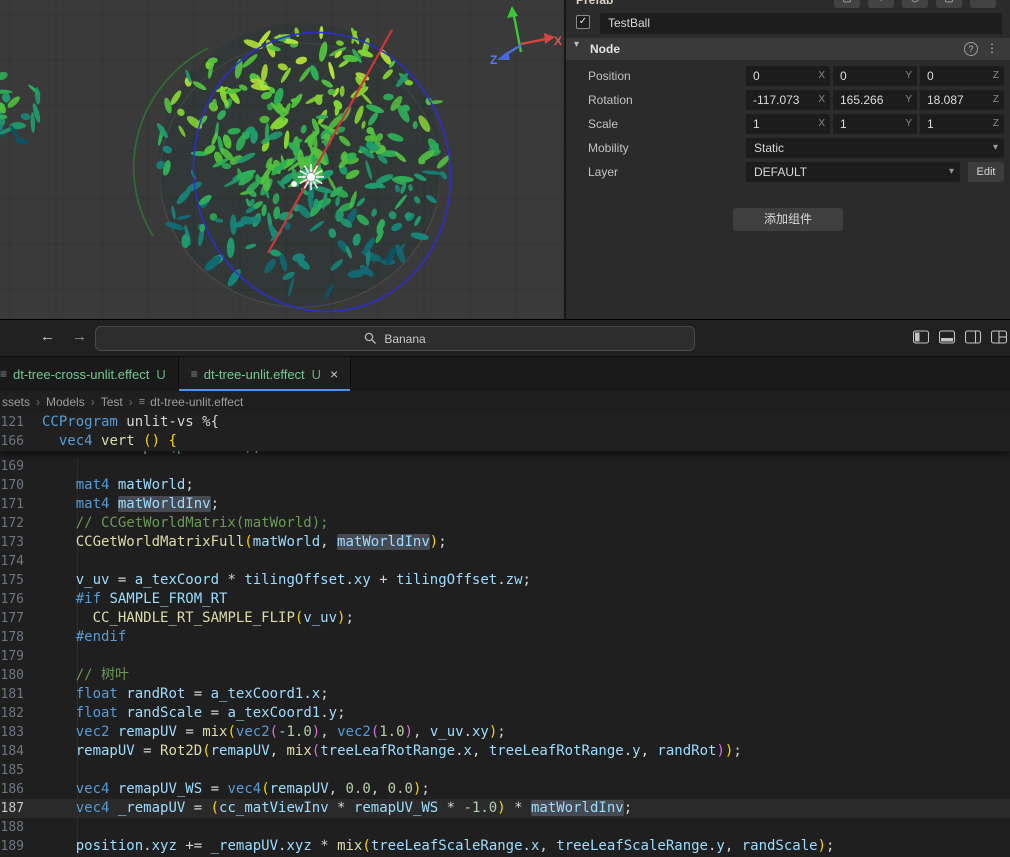  I want to click on node-section-header: ▾ Node ? ⋮, so click(788, 49).